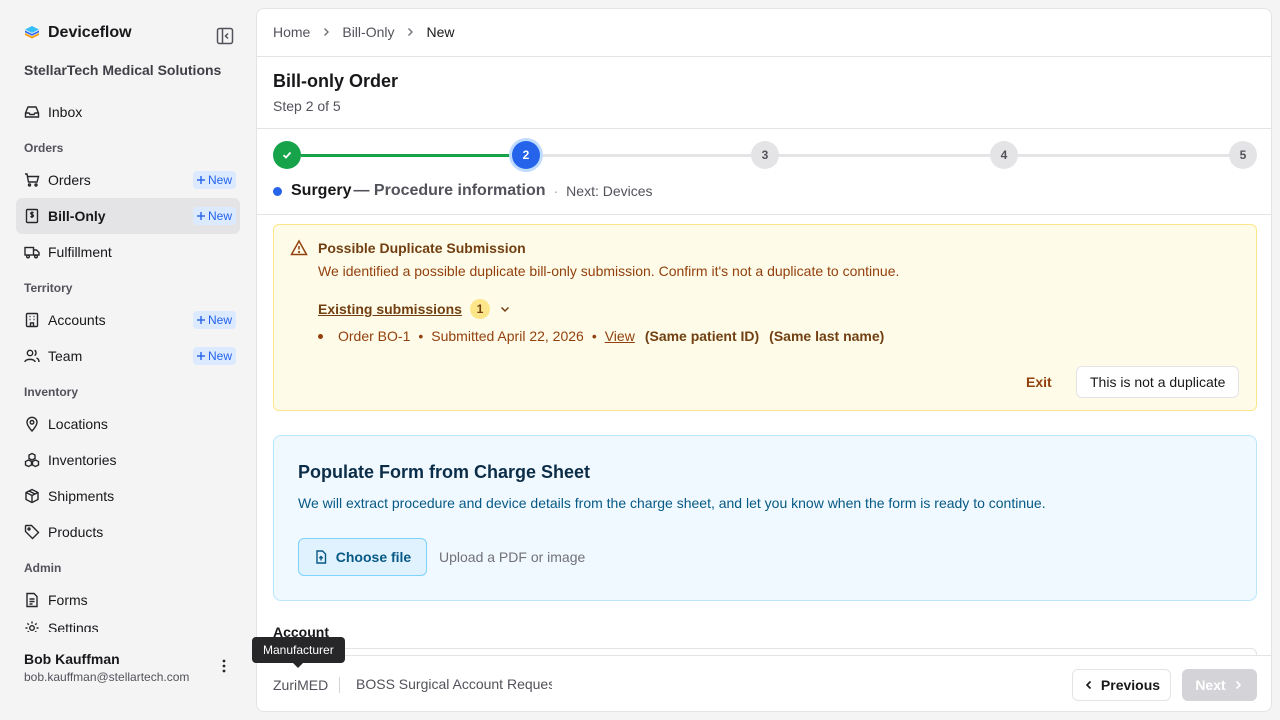 Image resolution: width=1280 pixels, height=720 pixels. Describe the element at coordinates (214, 216) in the screenshot. I see `new-bill-only-button: New` at that location.